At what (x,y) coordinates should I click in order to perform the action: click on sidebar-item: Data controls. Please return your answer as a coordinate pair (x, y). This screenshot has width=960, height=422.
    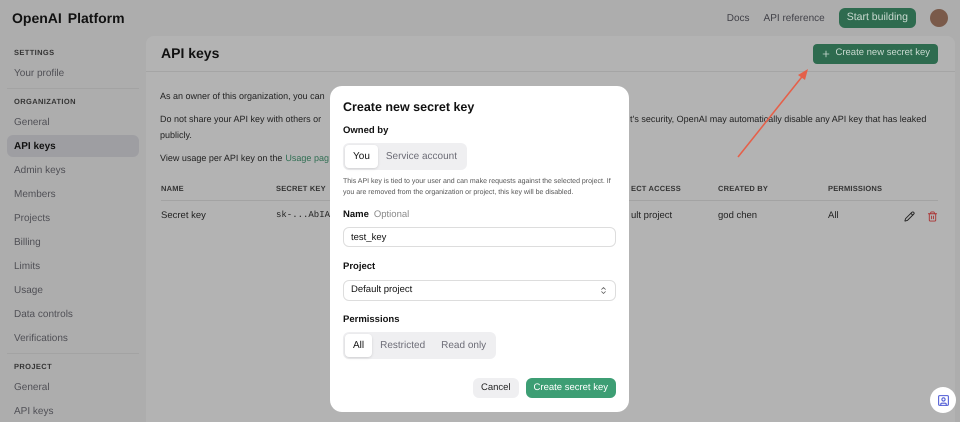
    Looking at the image, I should click on (73, 314).